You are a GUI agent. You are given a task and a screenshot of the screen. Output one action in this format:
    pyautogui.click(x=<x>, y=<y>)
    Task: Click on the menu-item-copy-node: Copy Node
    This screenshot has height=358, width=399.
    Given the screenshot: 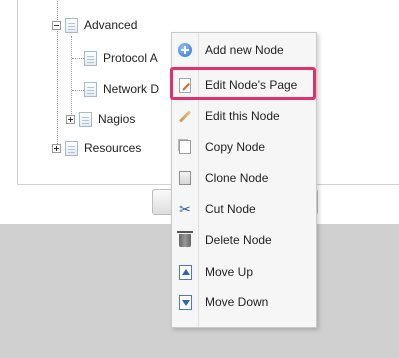 What is the action you would take?
    pyautogui.click(x=245, y=147)
    